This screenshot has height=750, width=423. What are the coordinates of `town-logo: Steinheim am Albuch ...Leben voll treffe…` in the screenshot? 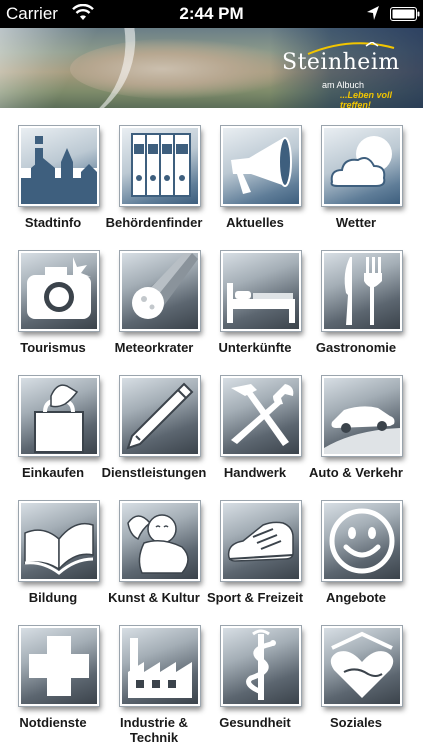 It's located at (352, 75).